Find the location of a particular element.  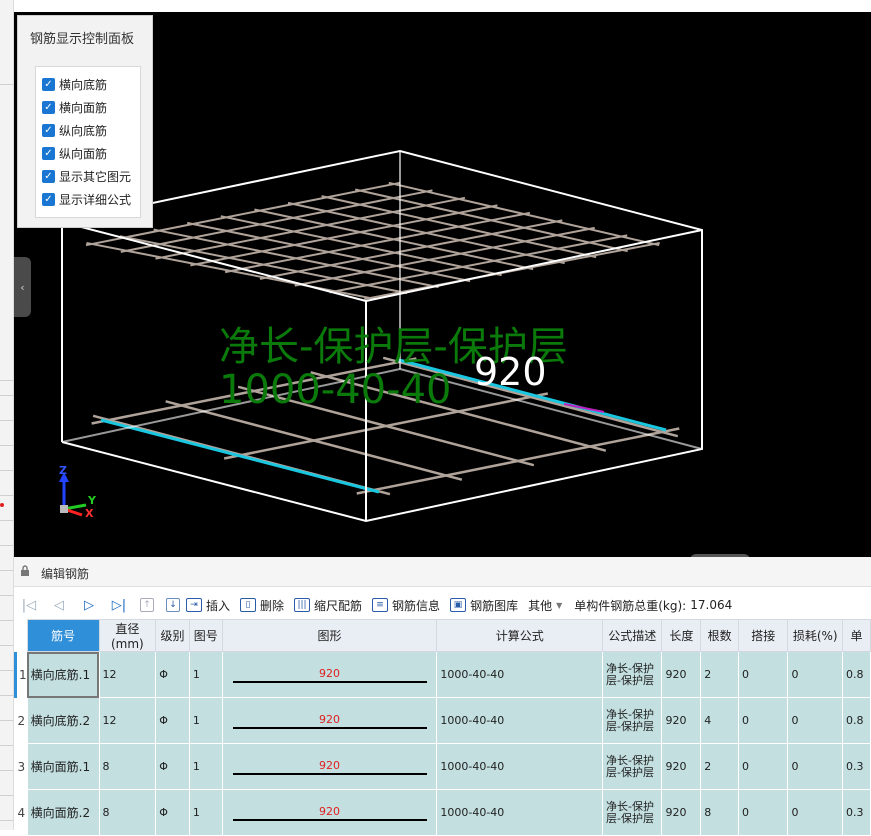

row-number: 3 is located at coordinates (21, 766).